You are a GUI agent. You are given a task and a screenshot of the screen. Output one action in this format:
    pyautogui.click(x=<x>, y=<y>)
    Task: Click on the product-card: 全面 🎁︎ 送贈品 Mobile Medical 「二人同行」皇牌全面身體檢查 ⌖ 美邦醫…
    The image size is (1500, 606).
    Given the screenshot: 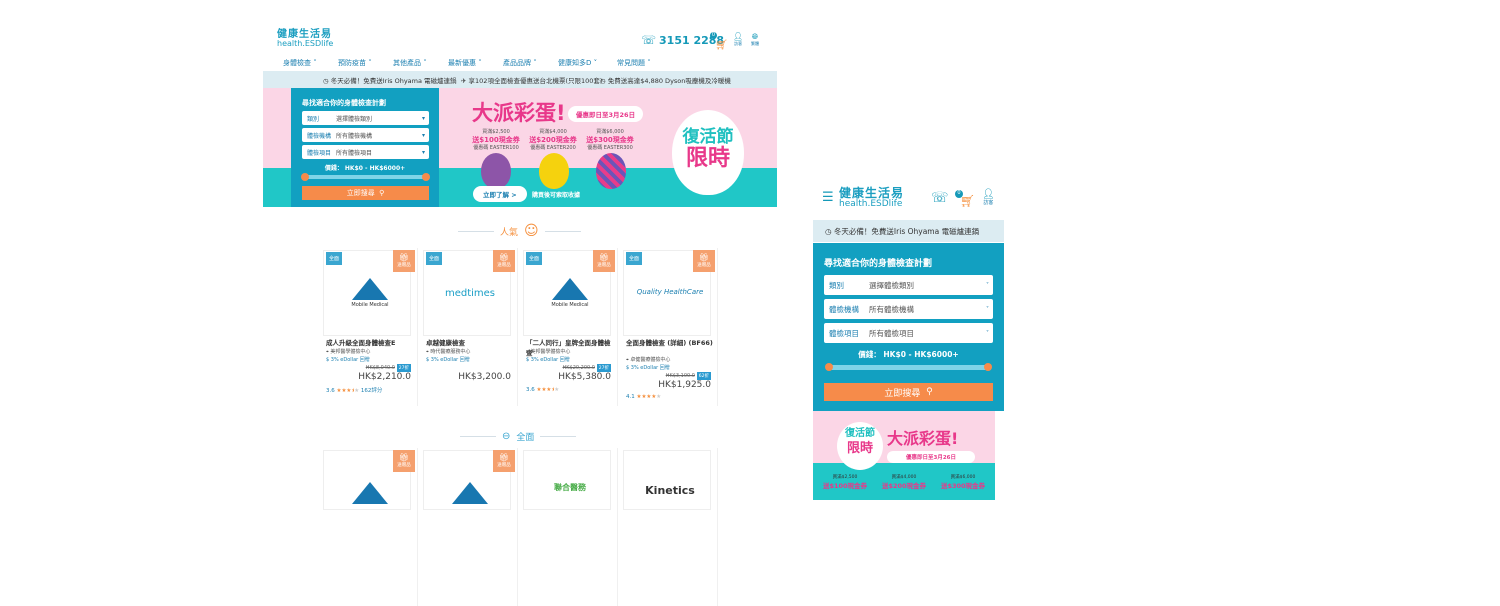 What is the action you would take?
    pyautogui.click(x=570, y=327)
    